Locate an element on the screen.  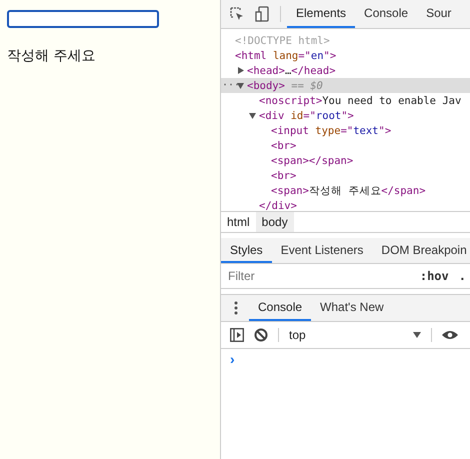
dom-node-text: <body> == $0 is located at coordinates (285, 86).